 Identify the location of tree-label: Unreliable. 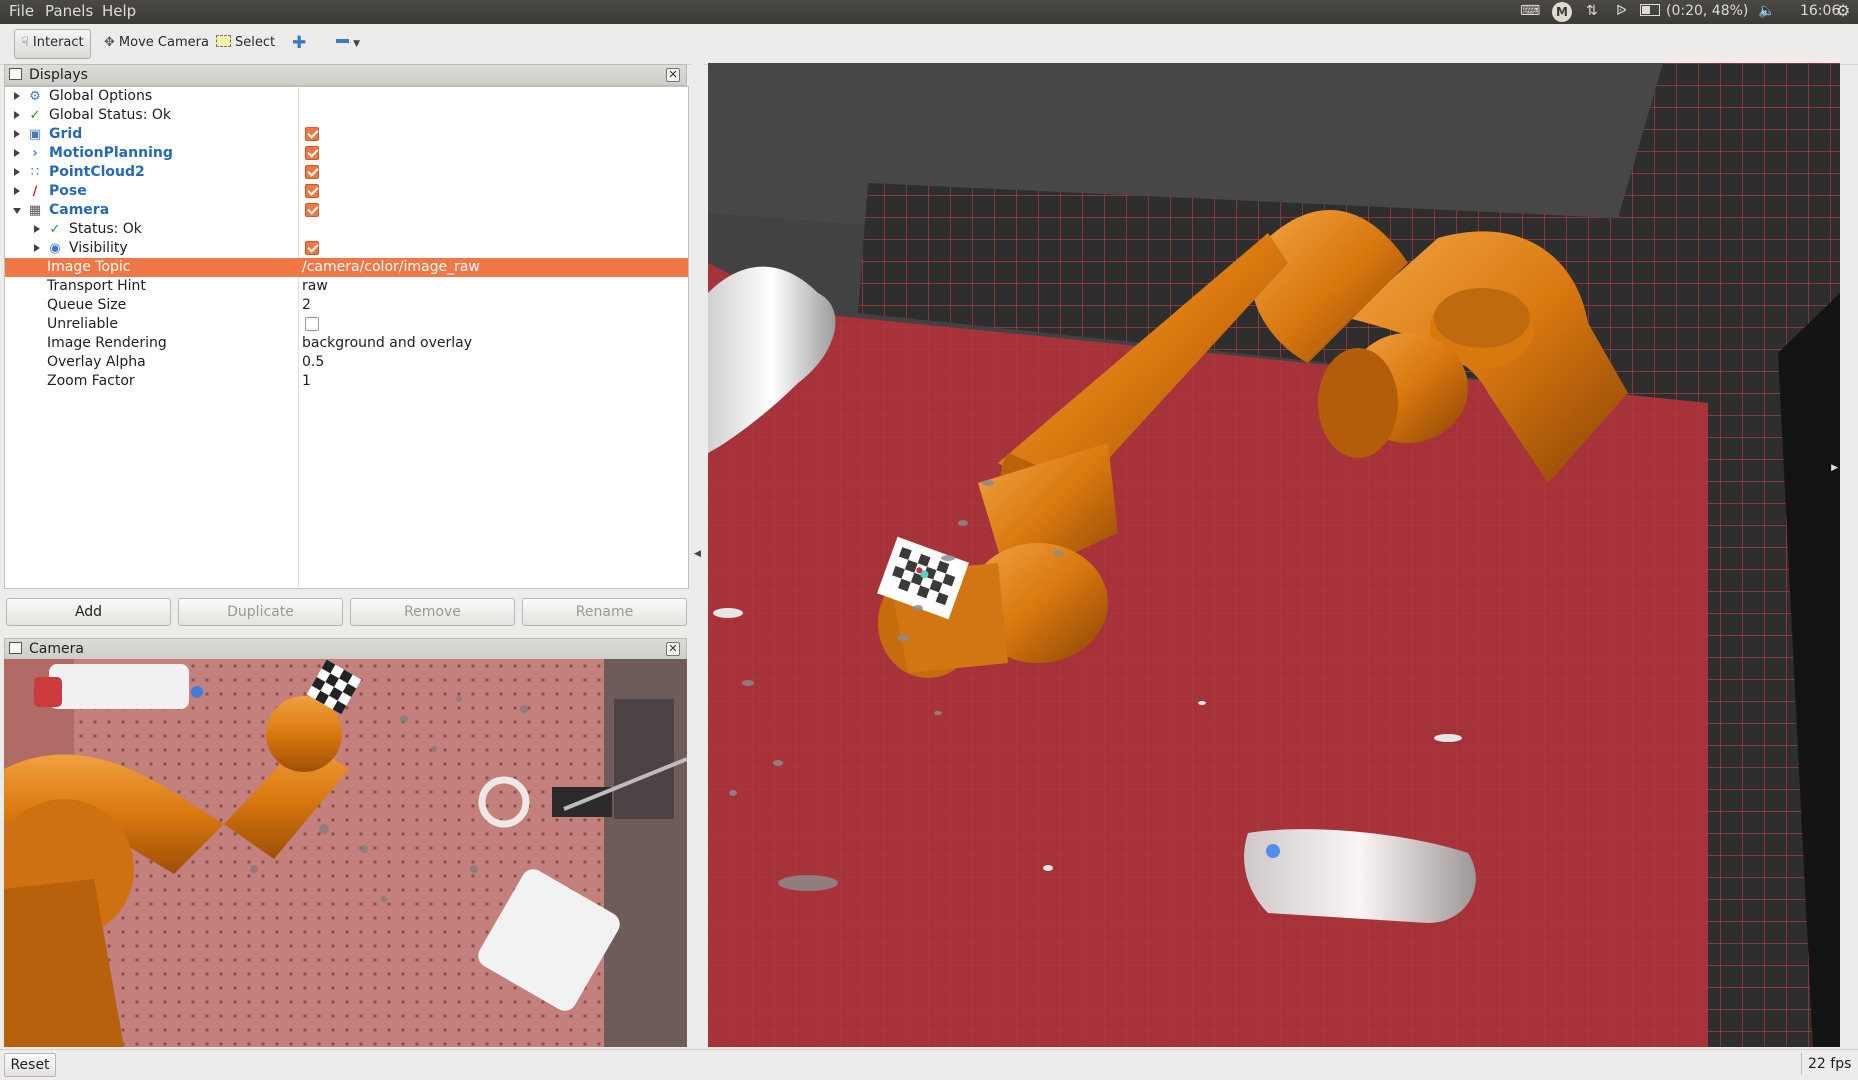
(82, 324).